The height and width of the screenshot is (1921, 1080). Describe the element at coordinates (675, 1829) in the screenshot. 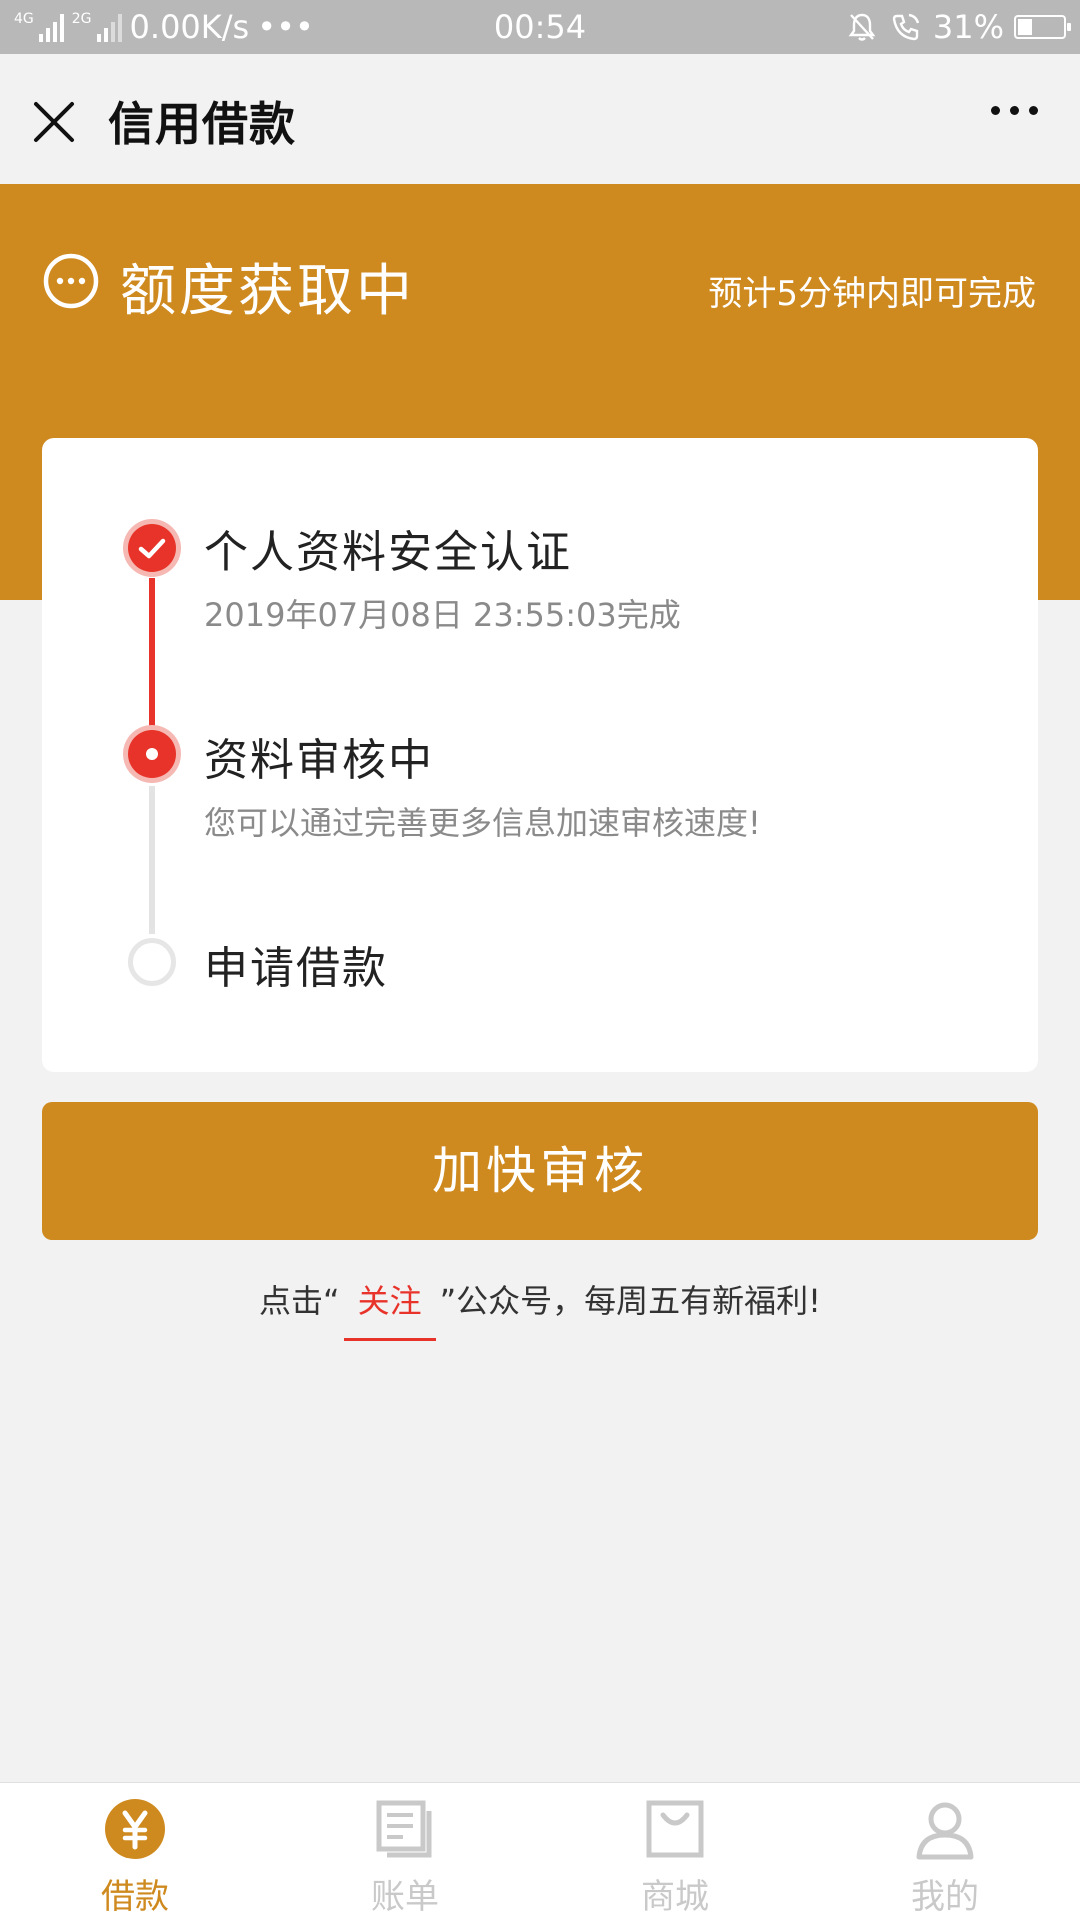

I see `shop-bag-icon` at that location.